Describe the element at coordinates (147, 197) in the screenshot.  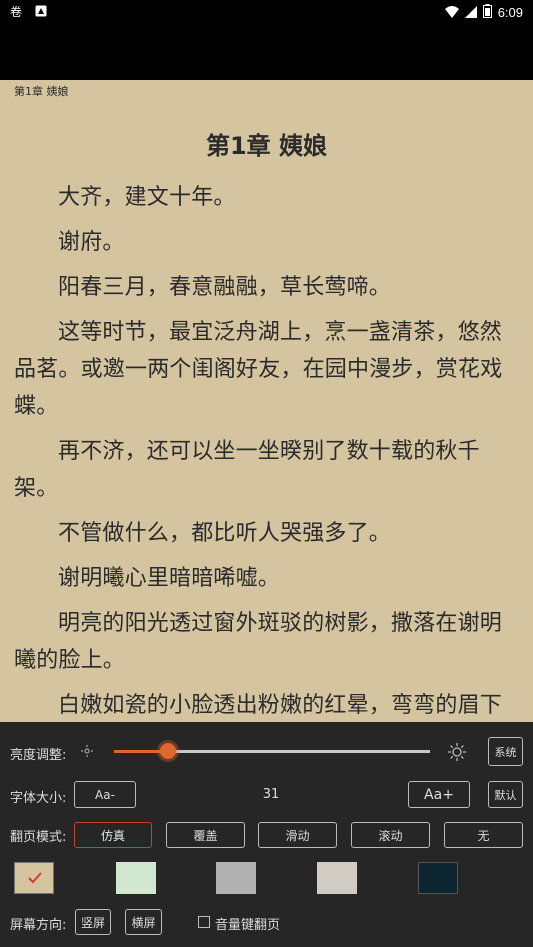
I see `paragraph: 大齐，建文十年。` at that location.